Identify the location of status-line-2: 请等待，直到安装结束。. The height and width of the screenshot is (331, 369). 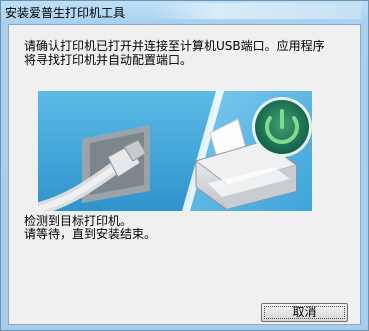
(90, 234).